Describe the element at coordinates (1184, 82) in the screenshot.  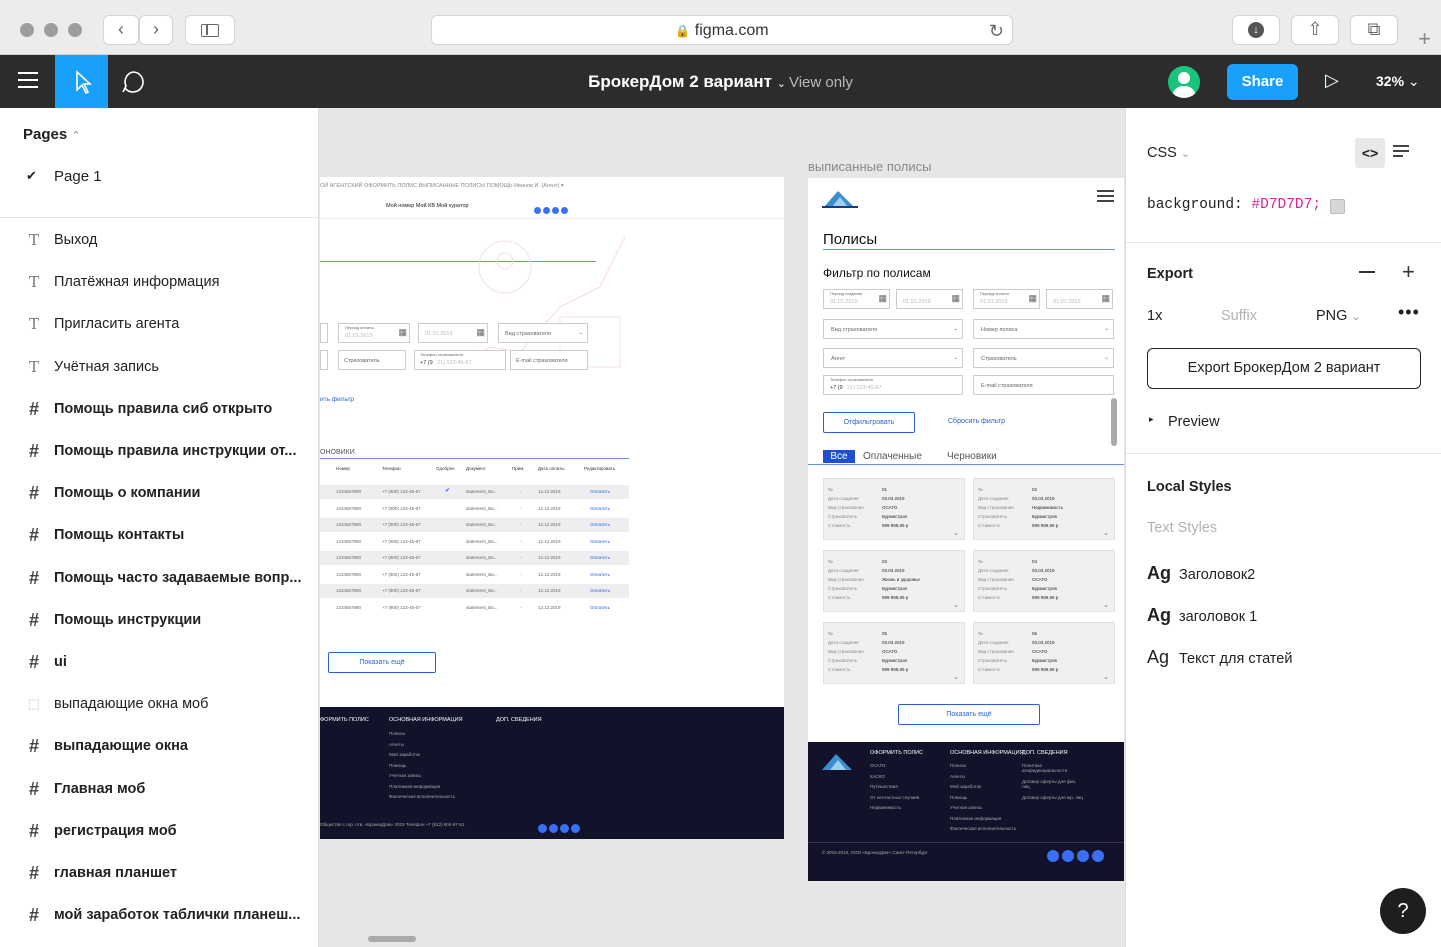
I see `avatar` at that location.